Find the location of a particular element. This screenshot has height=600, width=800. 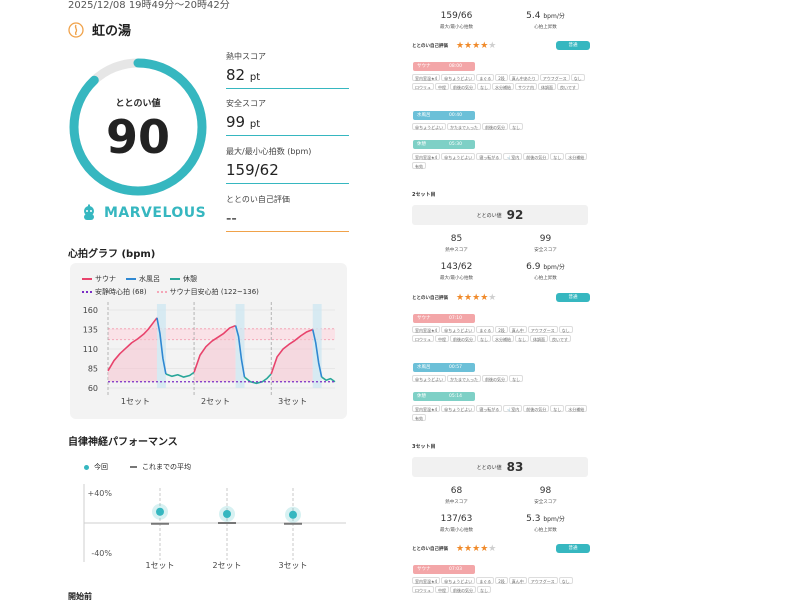

metric-value: 82 pt is located at coordinates (287, 77).